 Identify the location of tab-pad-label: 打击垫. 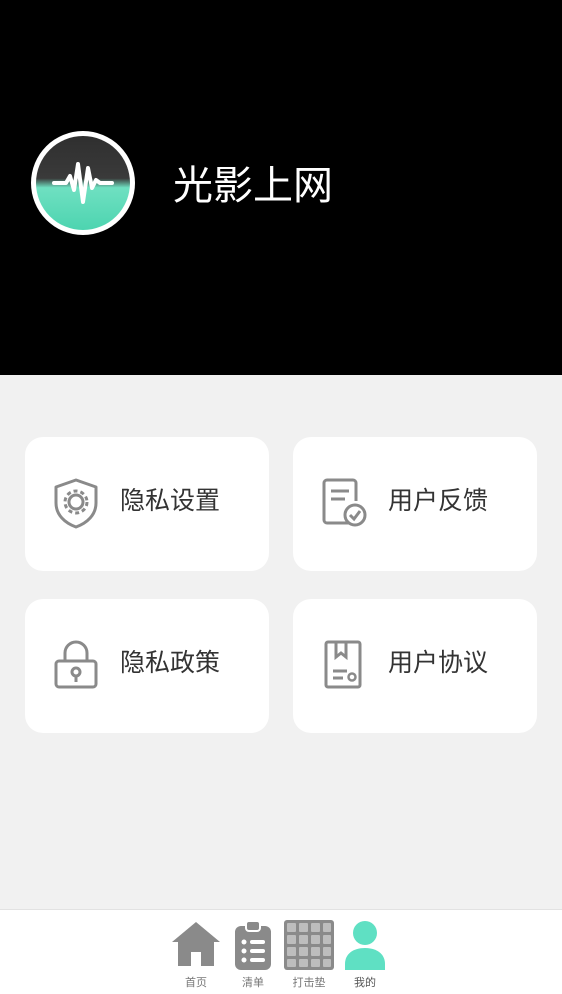
(309, 982).